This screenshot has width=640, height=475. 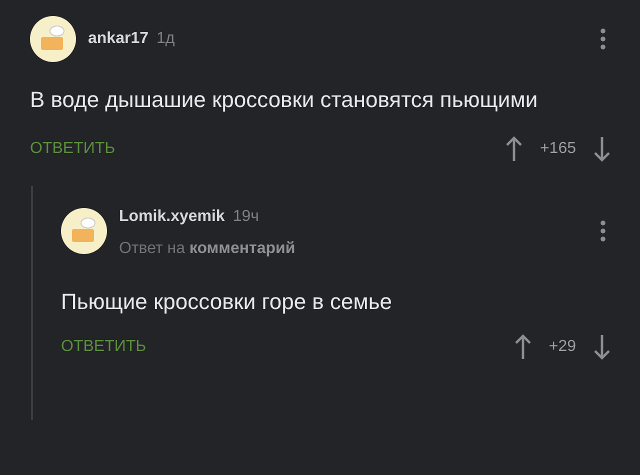 What do you see at coordinates (165, 39) in the screenshot?
I see `comment-time: 1д` at bounding box center [165, 39].